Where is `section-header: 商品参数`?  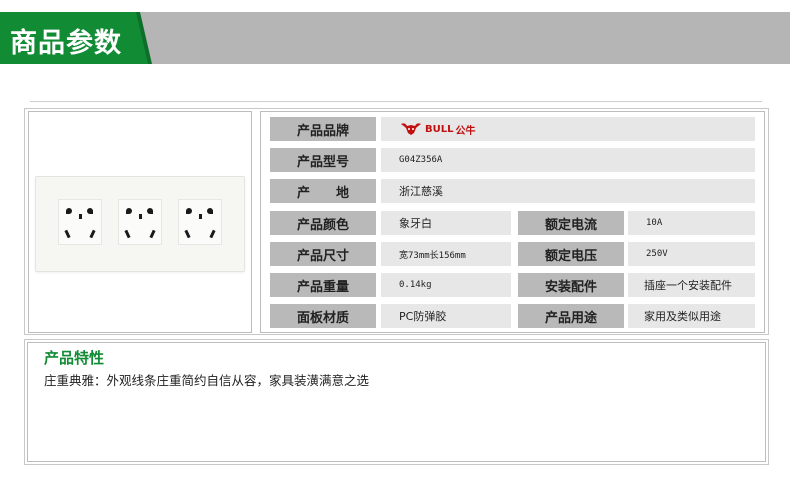
section-header: 商品参数 is located at coordinates (395, 38).